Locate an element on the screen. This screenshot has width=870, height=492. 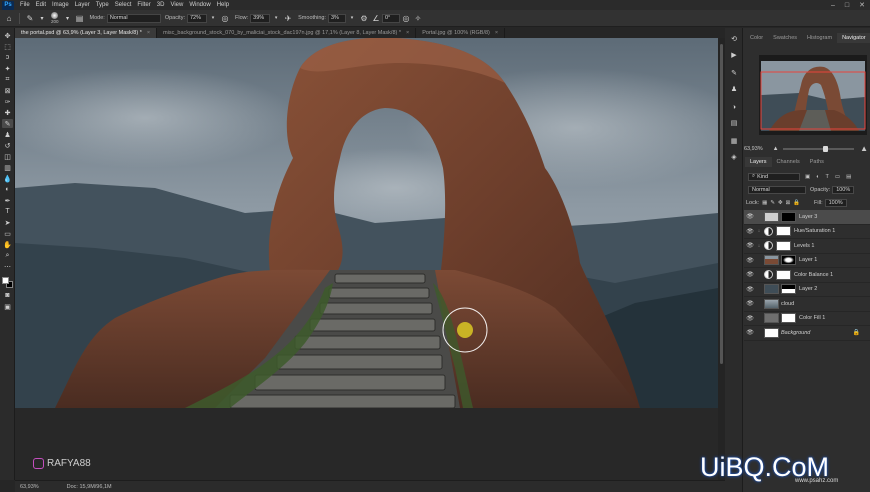
menu-window: Window is located at coordinates (199, 5).